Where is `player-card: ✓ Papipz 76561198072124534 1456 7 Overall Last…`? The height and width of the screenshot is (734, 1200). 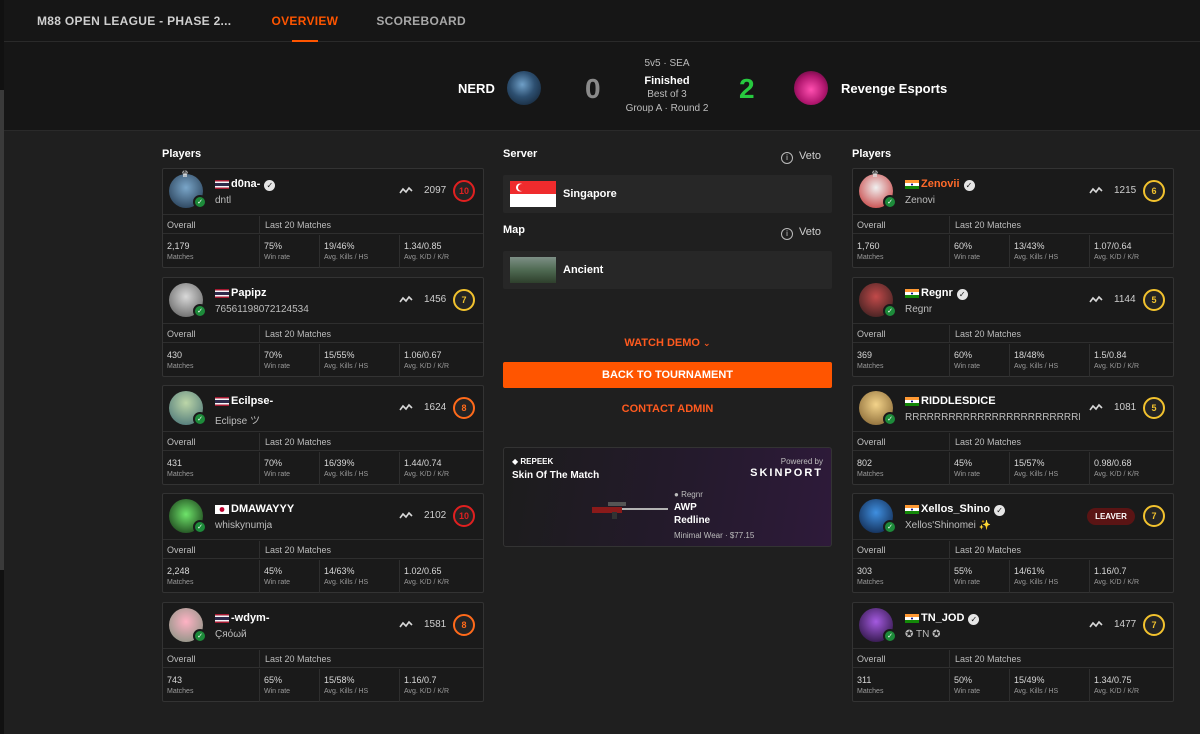
player-card: ✓ Papipz 76561198072124534 1456 7 Overall Last… is located at coordinates (323, 327).